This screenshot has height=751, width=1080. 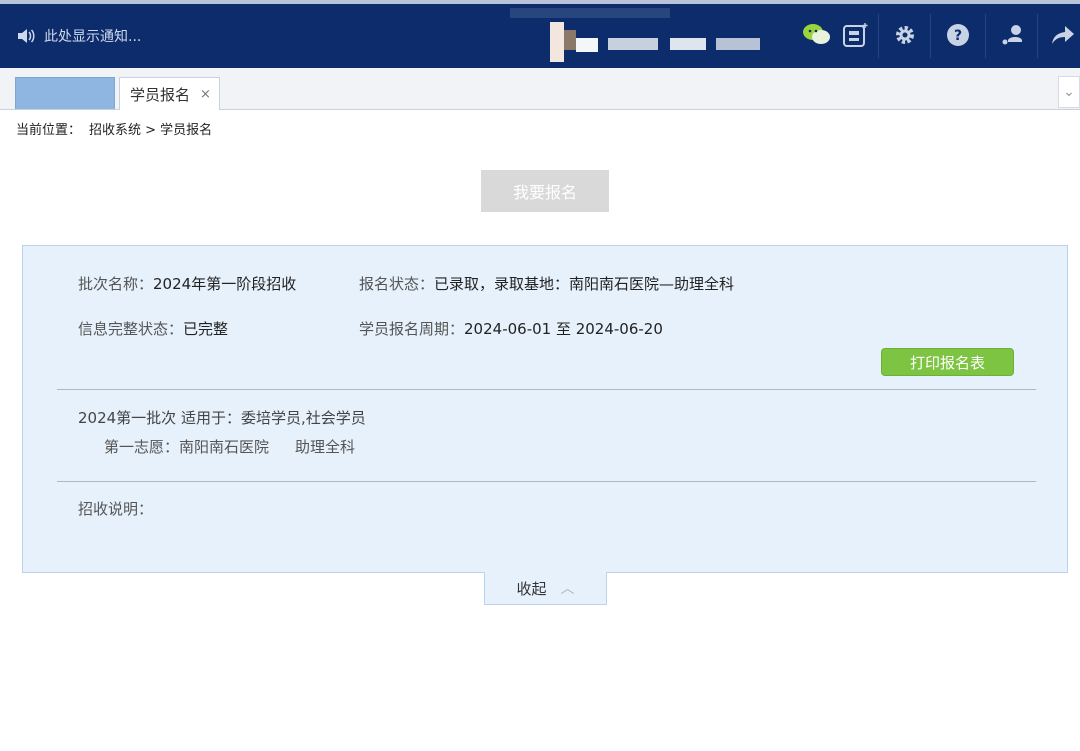 What do you see at coordinates (325, 447) in the screenshot?
I see `choice-major: 助理全科` at bounding box center [325, 447].